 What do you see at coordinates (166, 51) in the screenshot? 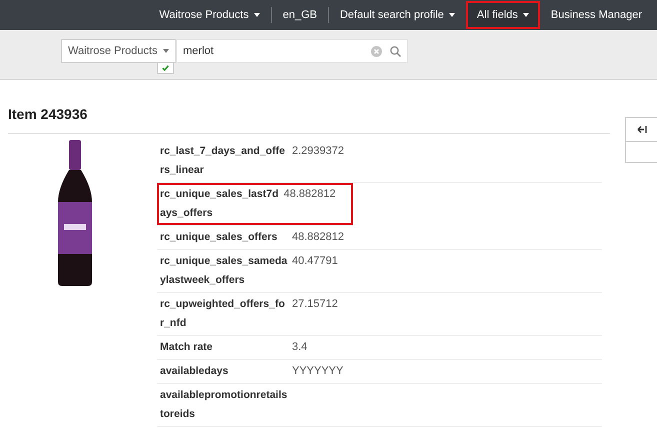
I see `caret-icon` at bounding box center [166, 51].